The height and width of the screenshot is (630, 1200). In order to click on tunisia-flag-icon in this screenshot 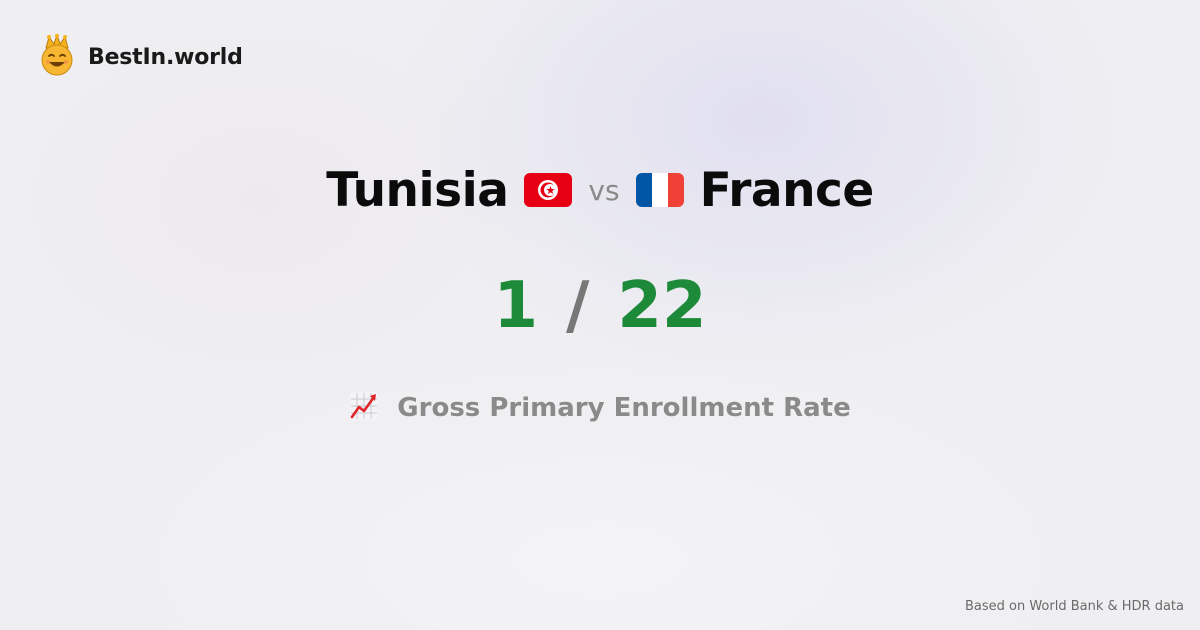, I will do `click(548, 190)`.